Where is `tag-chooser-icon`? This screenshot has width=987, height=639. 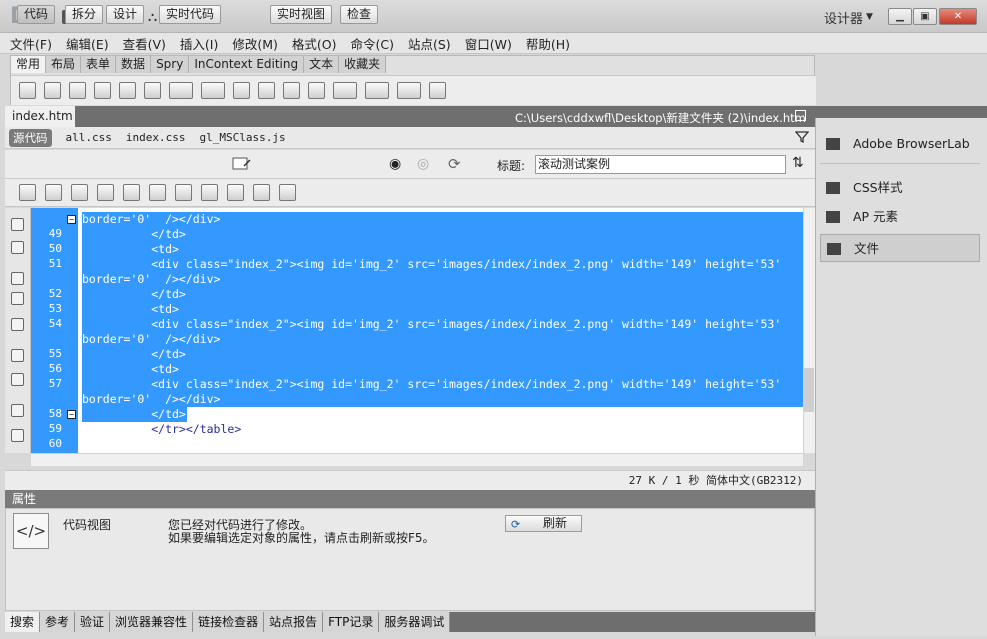
tag-chooser-icon is located at coordinates (437, 90).